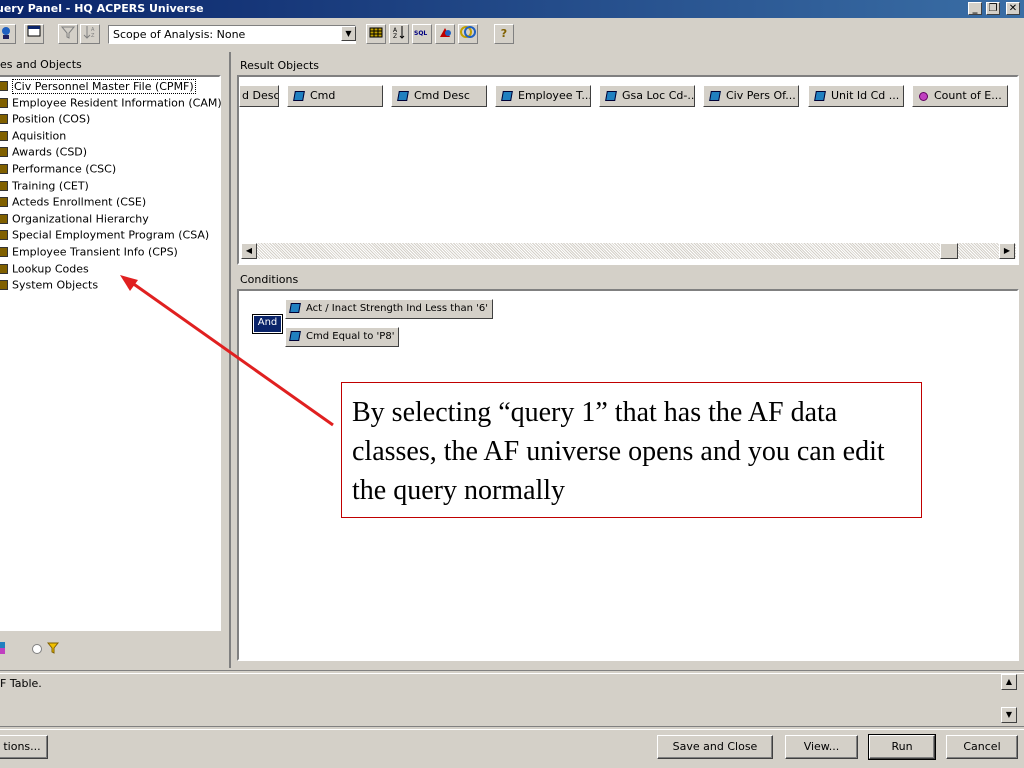 Image resolution: width=1024 pixels, height=768 pixels. I want to click on tree-class-item: Lookup Codes, so click(44, 269).